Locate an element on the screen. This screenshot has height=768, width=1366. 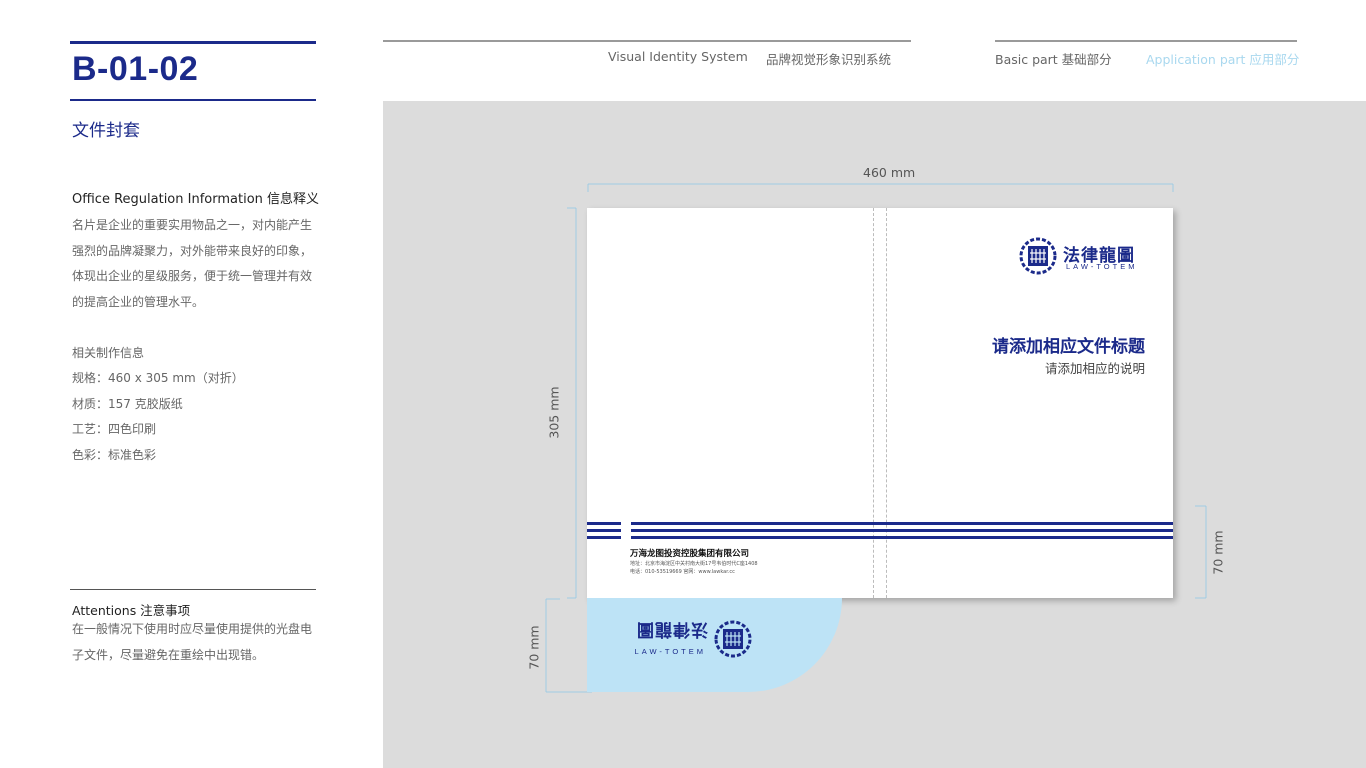
nav-basic-part: Basic part 基础部分 is located at coordinates (1053, 58).